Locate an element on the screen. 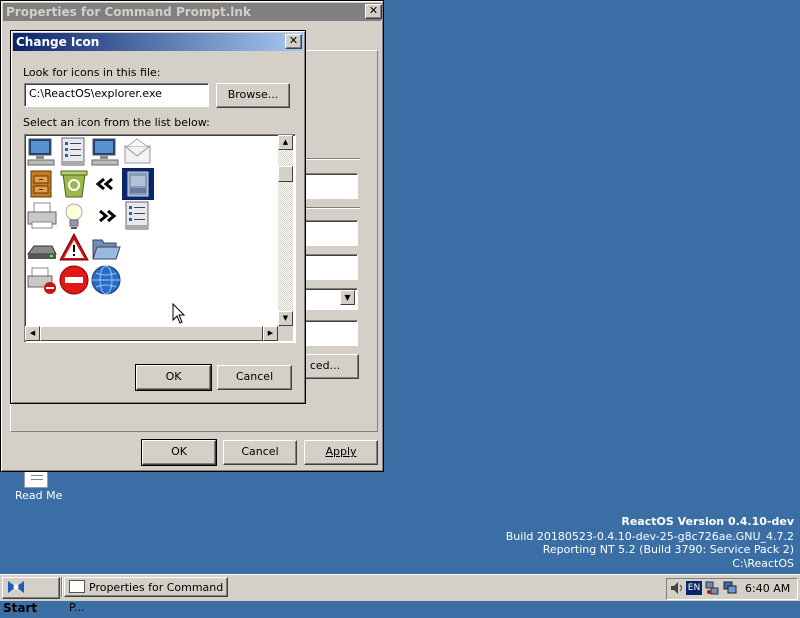 The image size is (800, 618). taskbar-separator is located at coordinates (62, 587).